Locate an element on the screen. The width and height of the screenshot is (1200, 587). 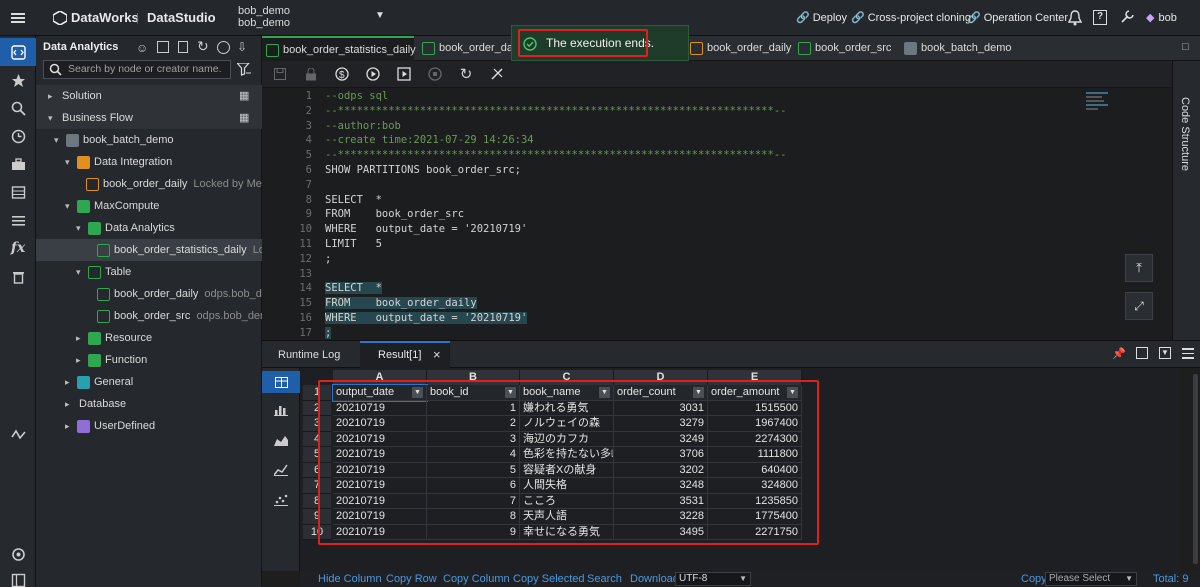
bar-chart-icon is located at coordinates (281, 411).